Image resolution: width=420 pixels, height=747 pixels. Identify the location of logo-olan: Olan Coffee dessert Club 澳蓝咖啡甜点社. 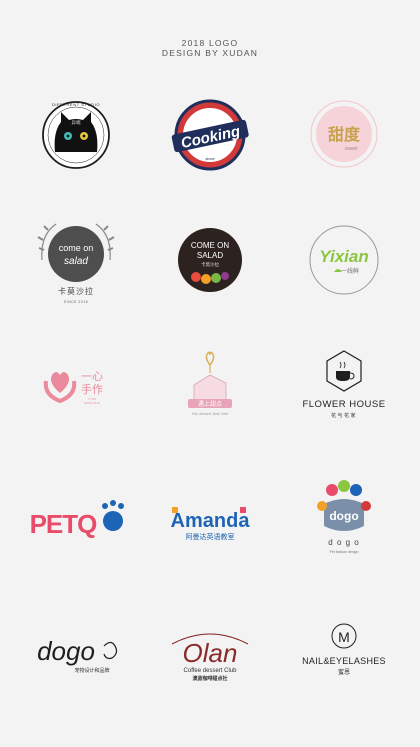
(210, 655).